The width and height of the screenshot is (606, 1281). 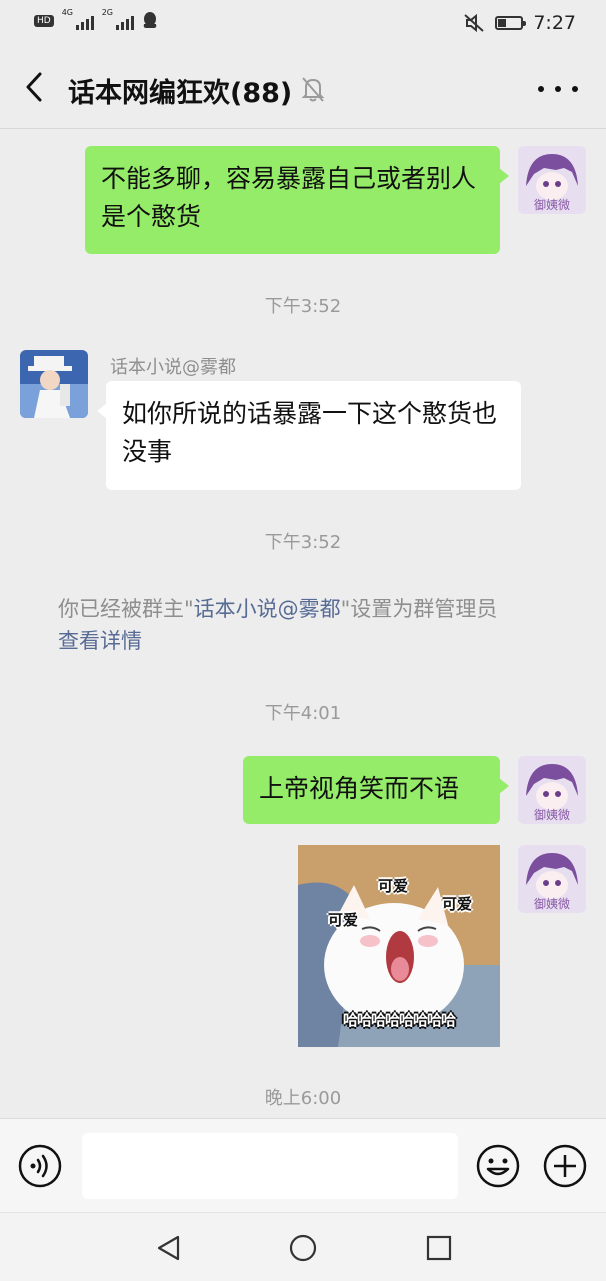 I want to click on view-details-link: 查看详情, so click(x=308, y=641).